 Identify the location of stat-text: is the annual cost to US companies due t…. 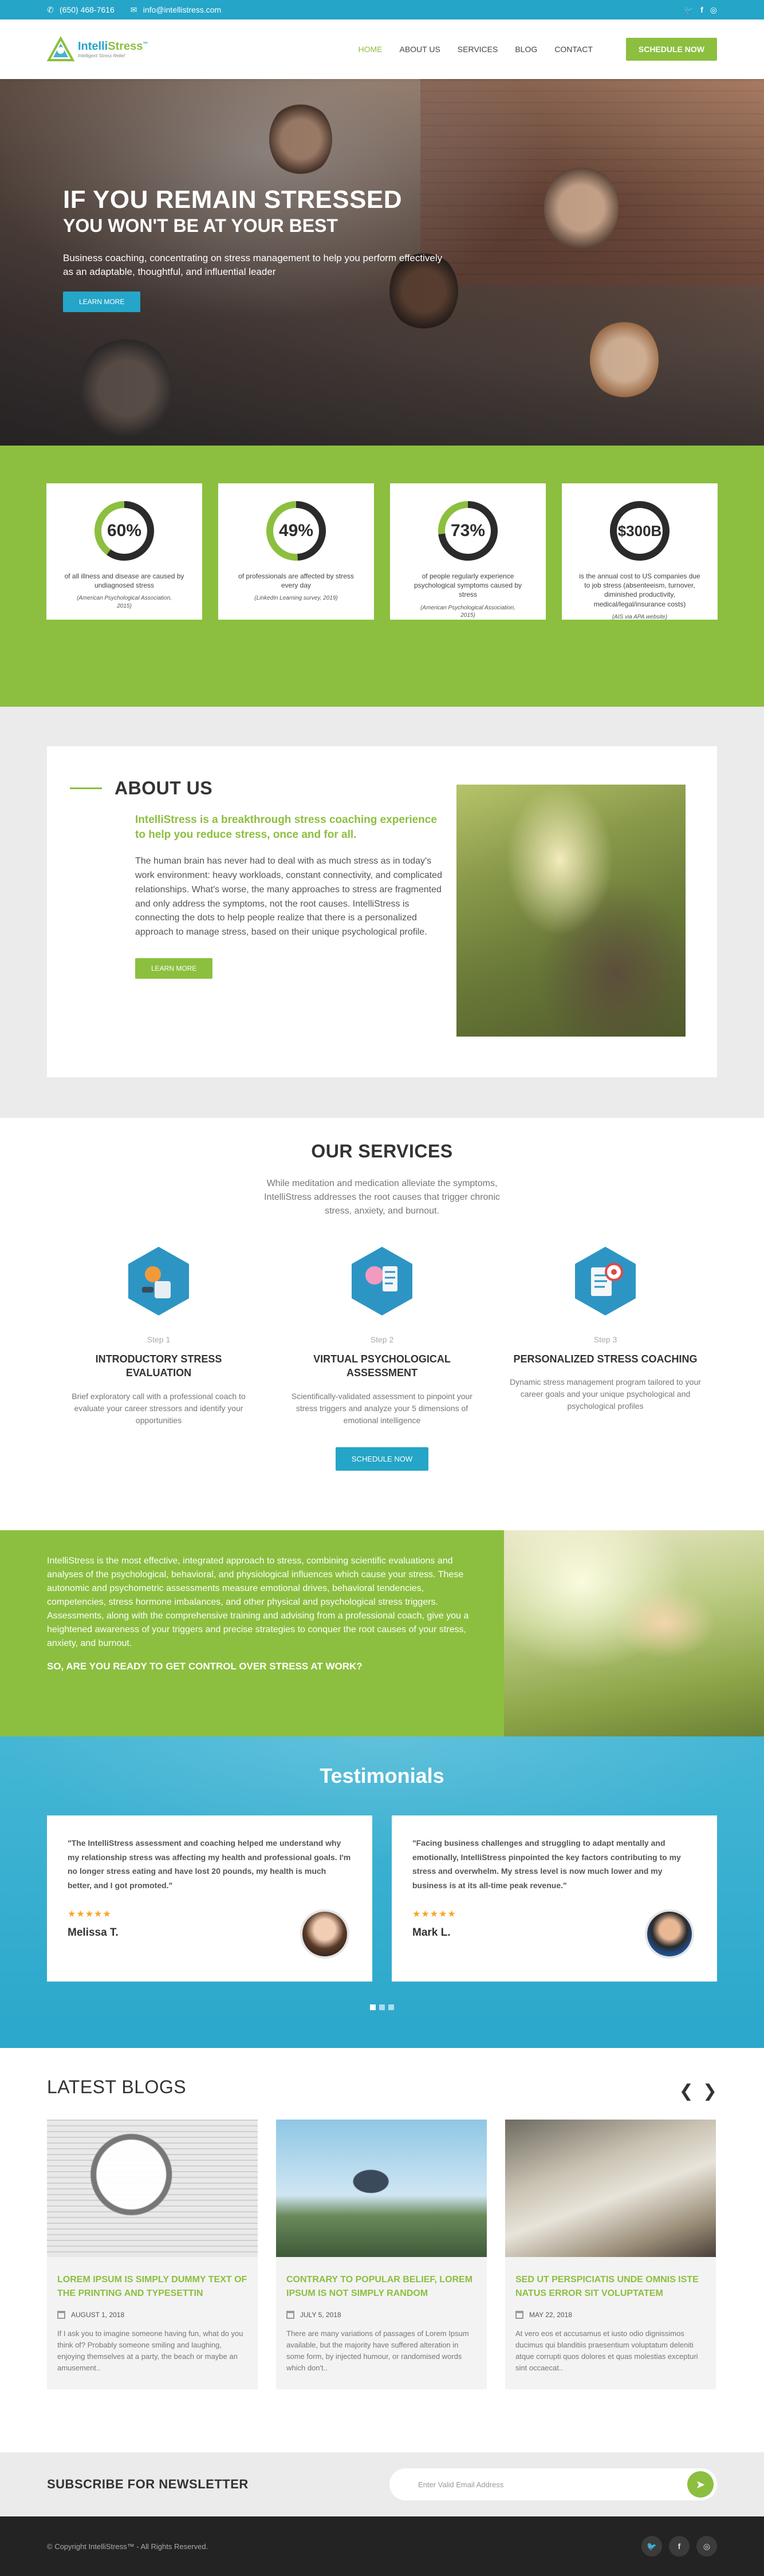
(640, 590).